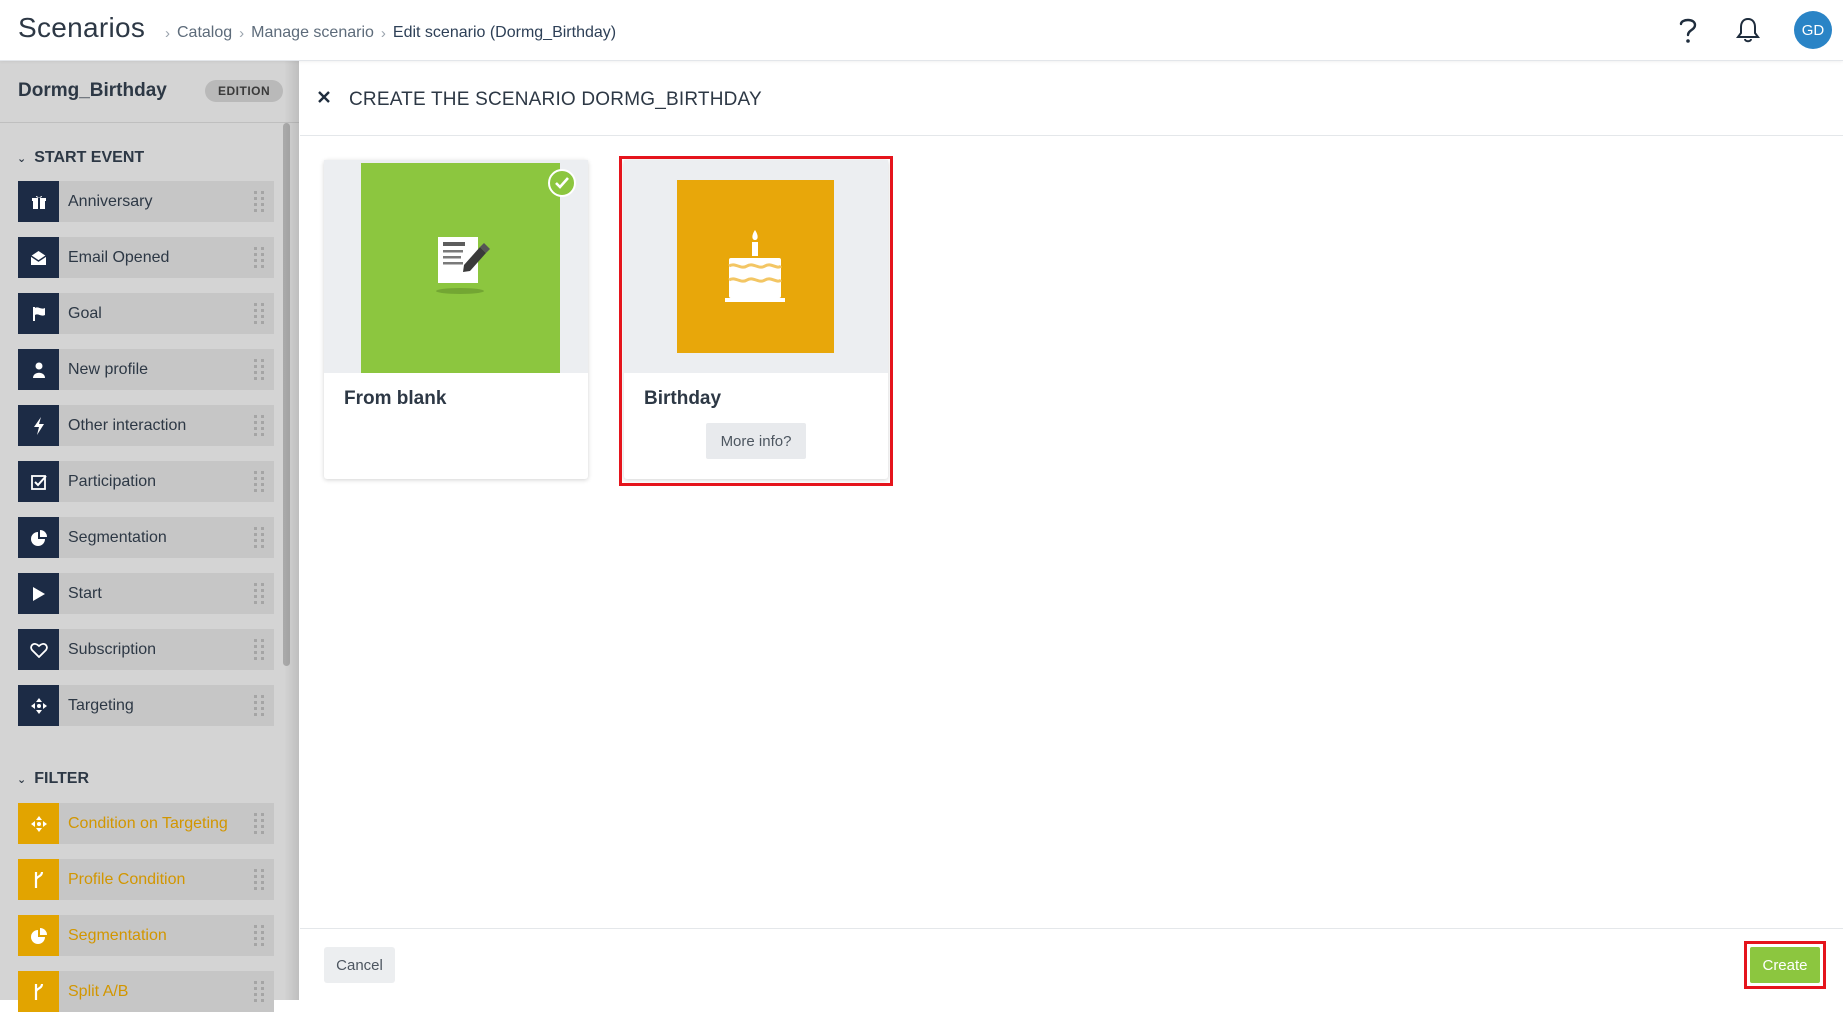 The image size is (1843, 1012). I want to click on sidebar-item-targeting: Targeting, so click(146, 705).